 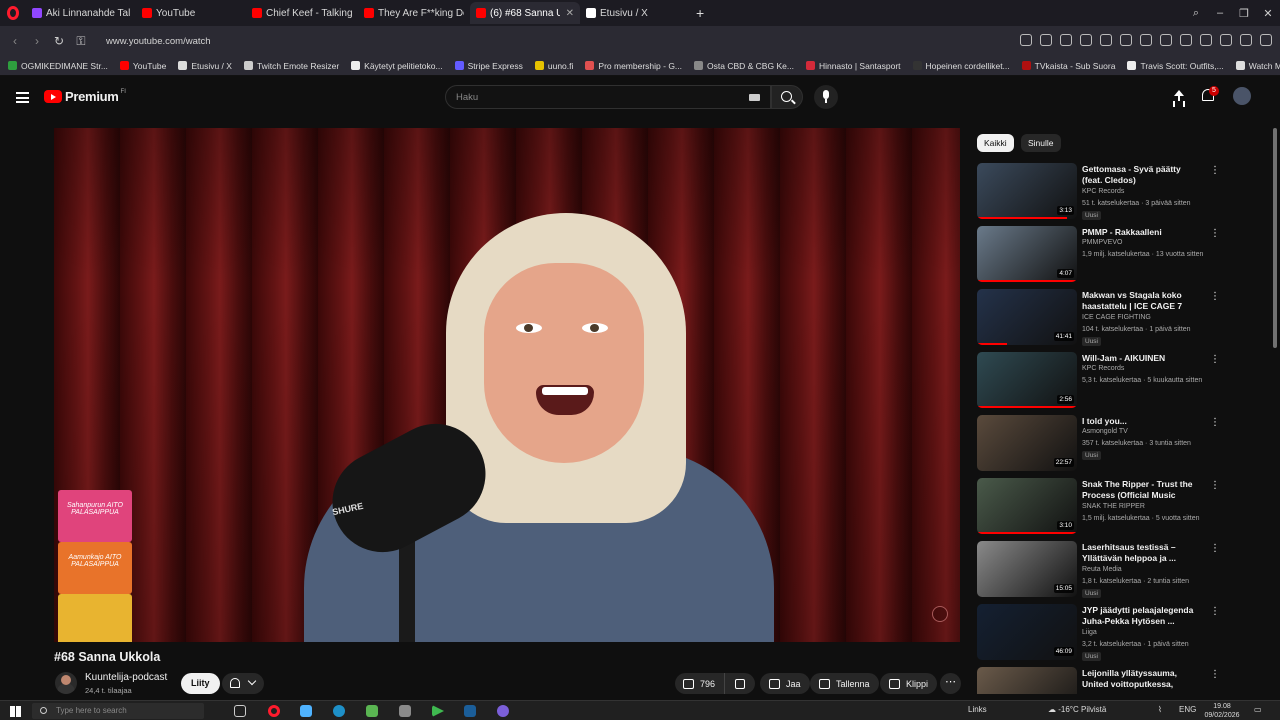 What do you see at coordinates (1146, 40) in the screenshot?
I see `heart-icon` at bounding box center [1146, 40].